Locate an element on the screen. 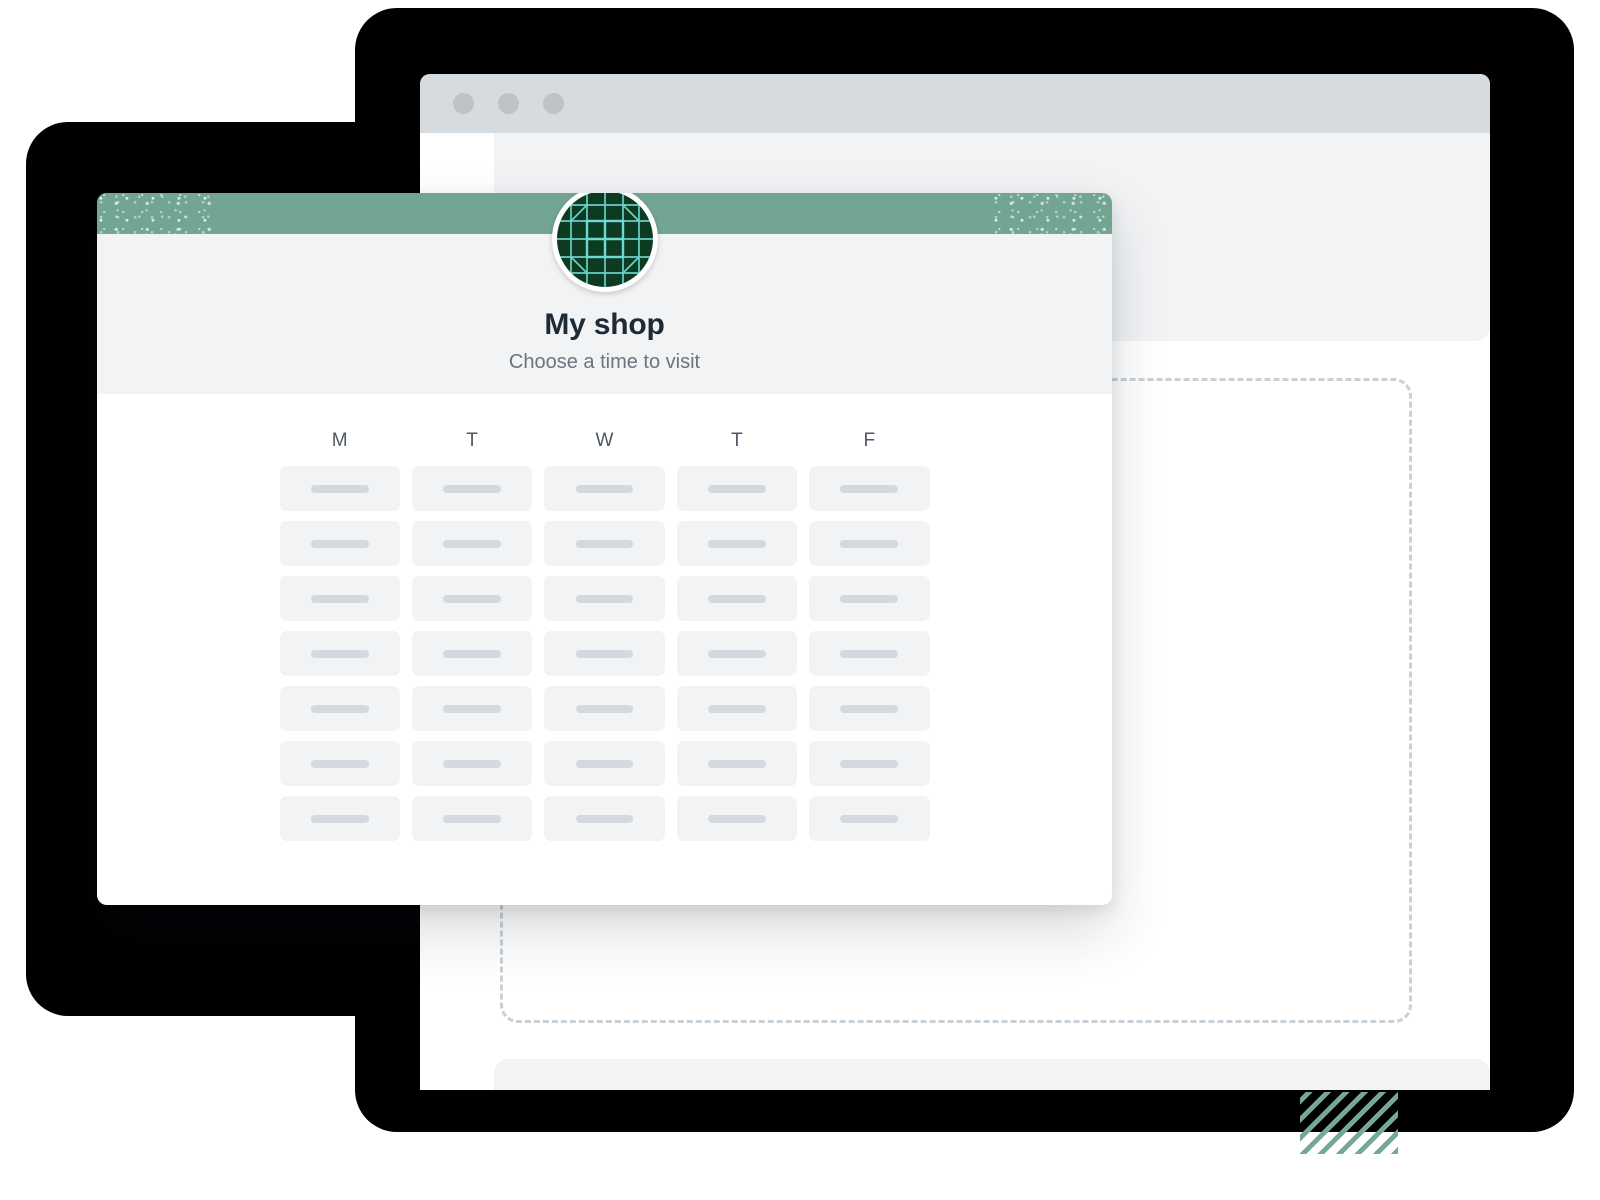  browser-titlebar is located at coordinates (955, 103).